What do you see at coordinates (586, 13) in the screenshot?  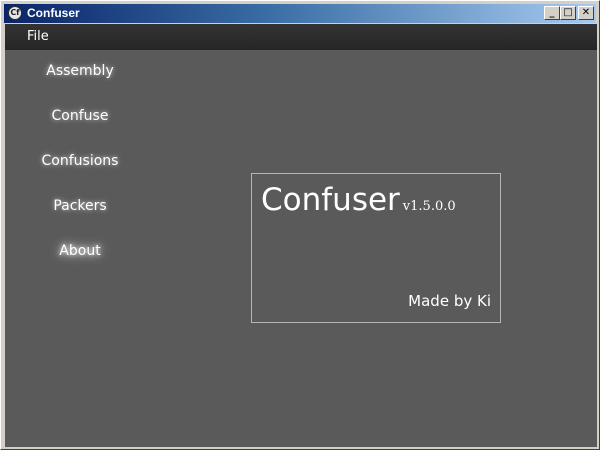 I see `close-button: ✕` at bounding box center [586, 13].